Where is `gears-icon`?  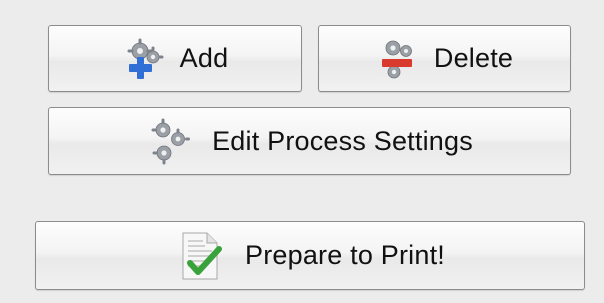
gears-icon is located at coordinates (170, 141).